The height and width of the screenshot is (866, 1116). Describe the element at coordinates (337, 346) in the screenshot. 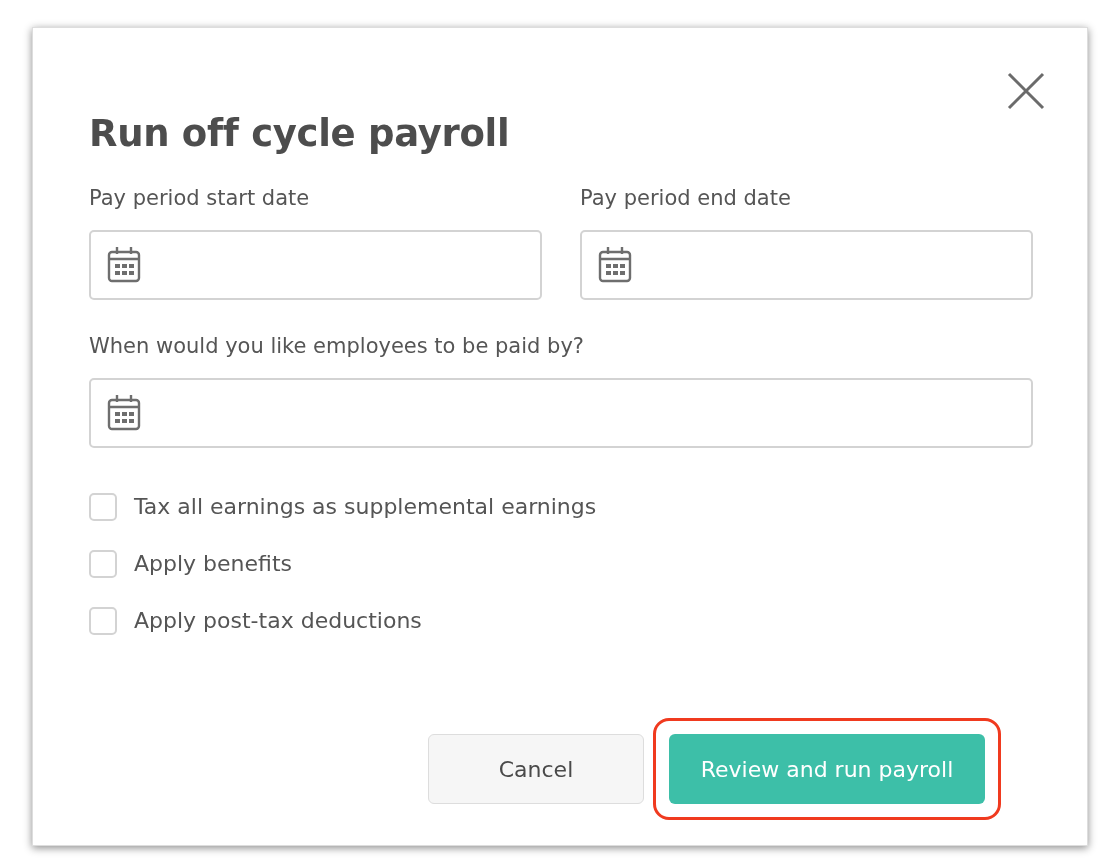

I see `field-label: When would you like employees to be paid by?` at that location.